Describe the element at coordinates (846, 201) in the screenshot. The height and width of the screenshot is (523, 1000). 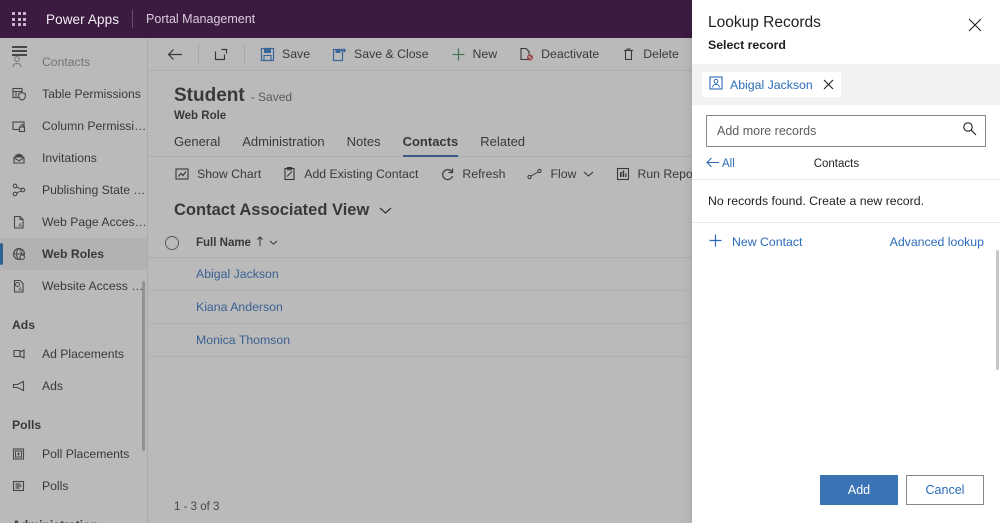
I see `lookup-empty-message: No records found. Create a new record.` at that location.